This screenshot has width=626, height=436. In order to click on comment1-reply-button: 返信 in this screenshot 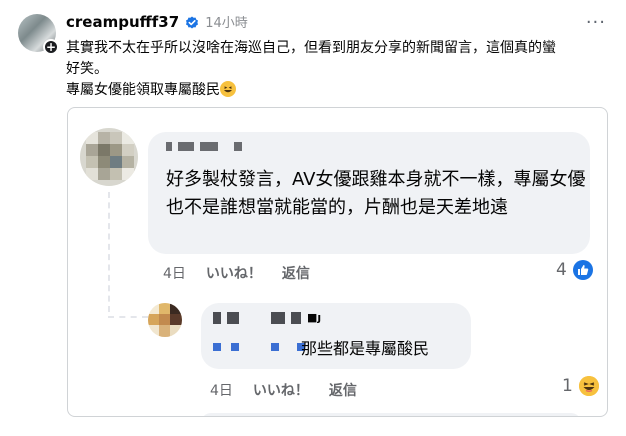, I will do `click(296, 273)`.